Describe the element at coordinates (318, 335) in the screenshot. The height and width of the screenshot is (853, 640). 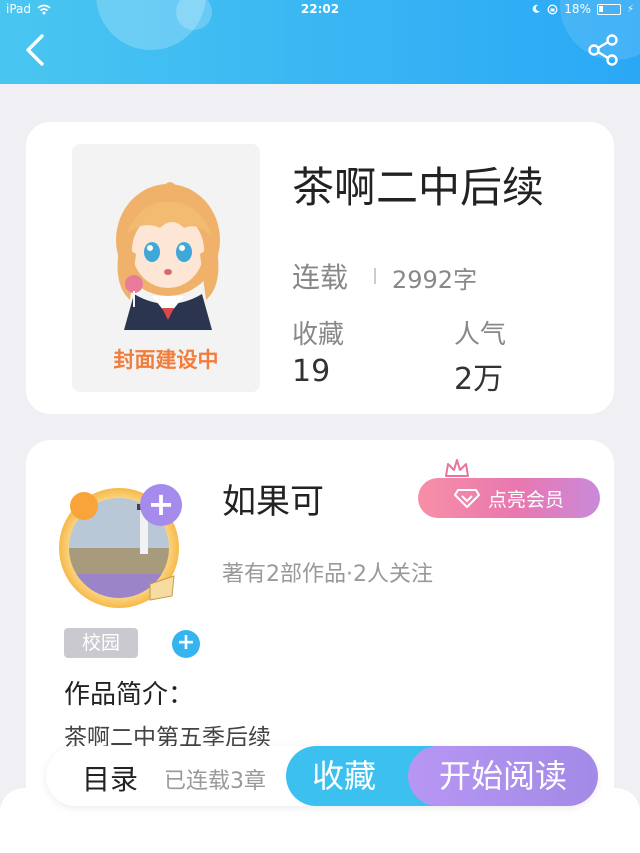
I see `favorites-label: 收藏` at that location.